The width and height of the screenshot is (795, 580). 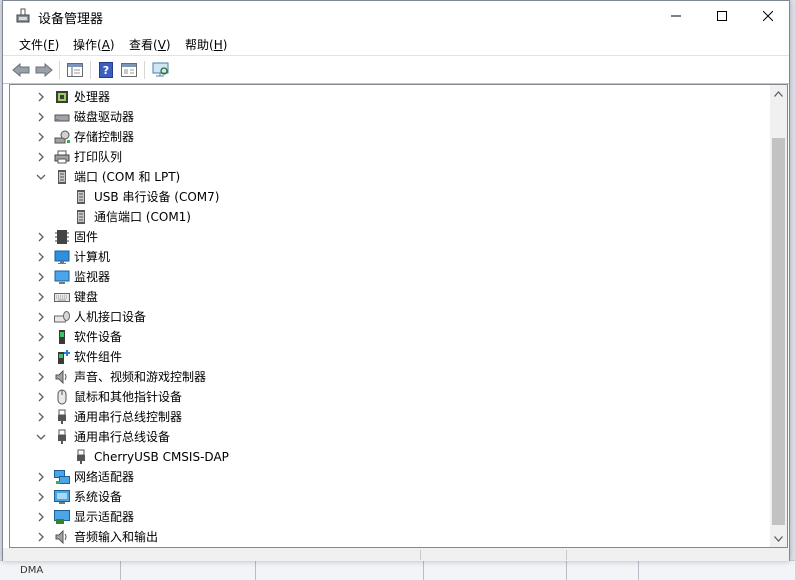 What do you see at coordinates (62, 377) in the screenshot?
I see `speaker-icon` at bounding box center [62, 377].